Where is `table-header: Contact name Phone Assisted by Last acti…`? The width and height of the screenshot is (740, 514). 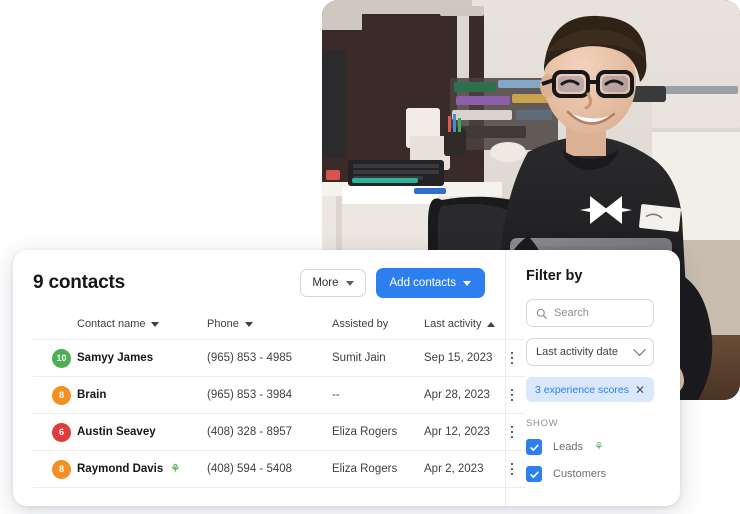 table-header: Contact name Phone Assisted by Last acti… is located at coordinates (279, 329).